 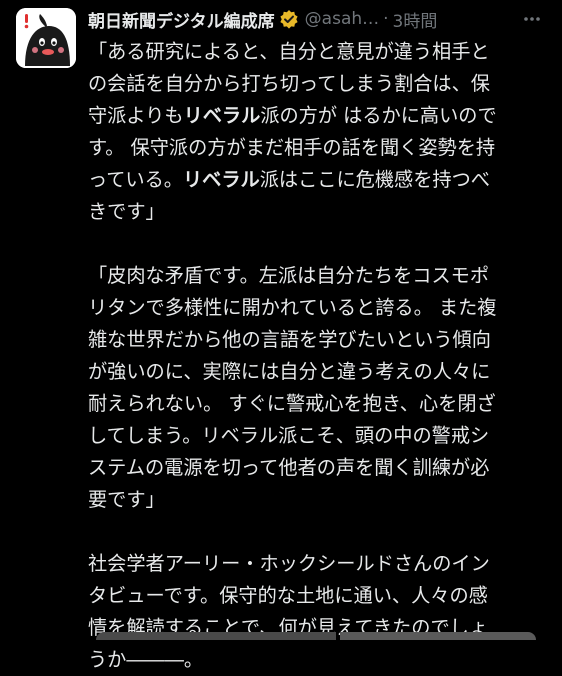 I want to click on text-line: 耐えられない。 すぐに警戒心を抱き、心を閉ざ, so click(x=318, y=404).